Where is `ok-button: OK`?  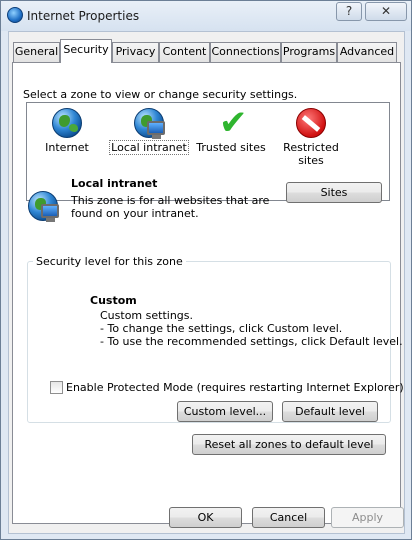 ok-button: OK is located at coordinates (205, 517).